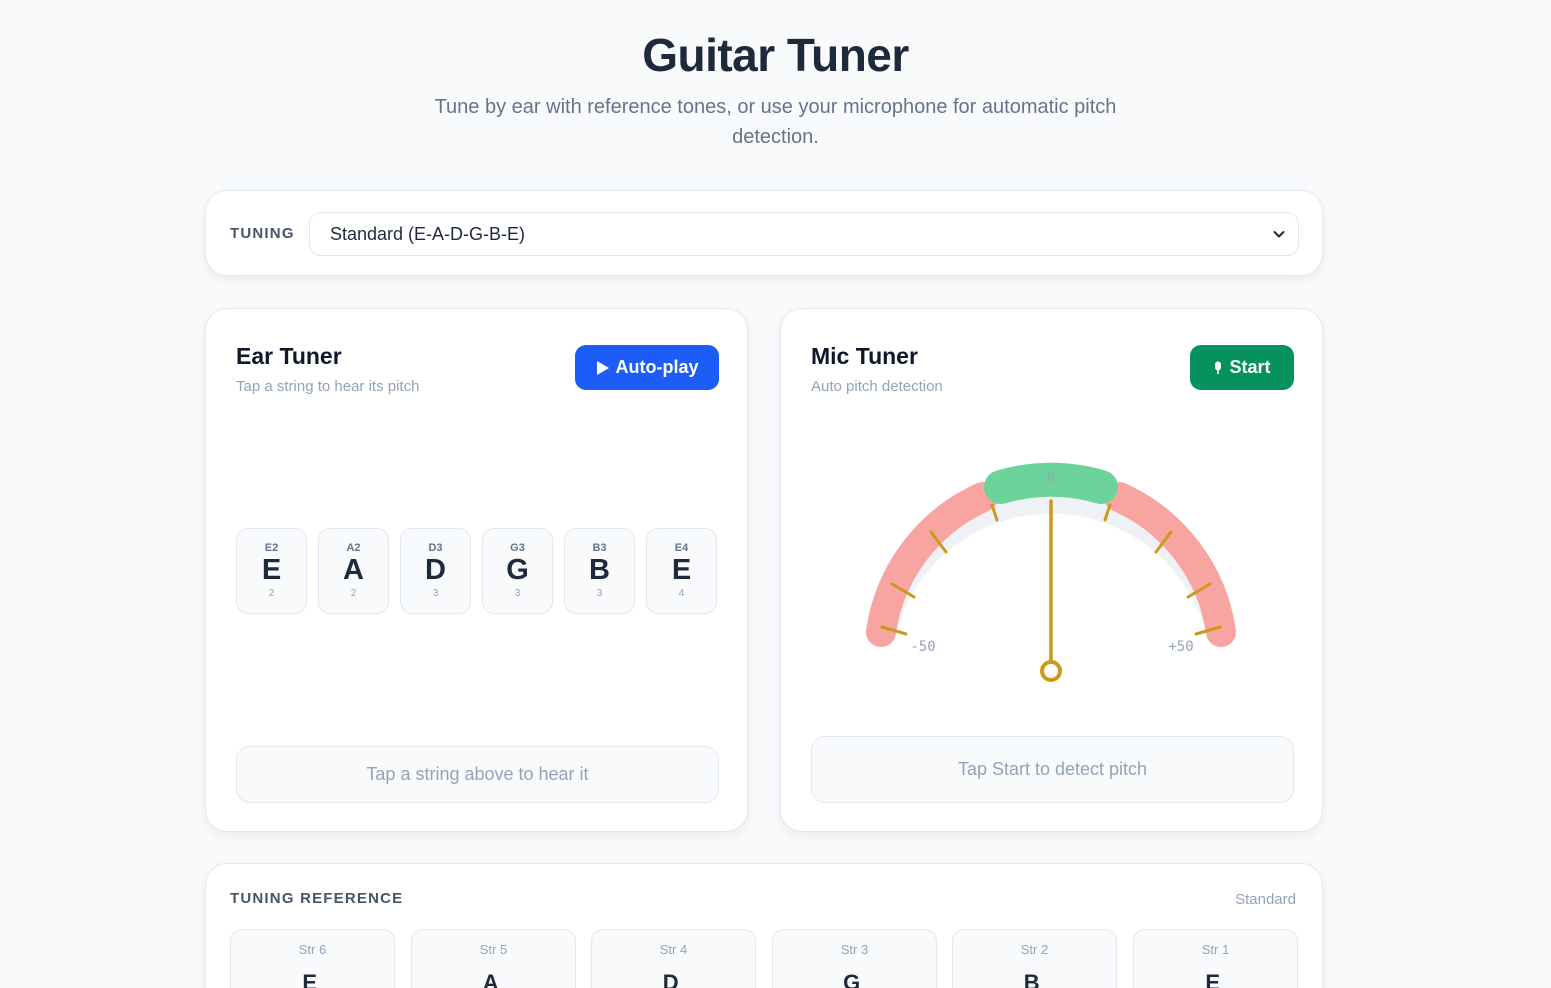 This screenshot has width=1551, height=988. What do you see at coordinates (1034, 958) in the screenshot?
I see `reference-string-2: Str 2 B3` at bounding box center [1034, 958].